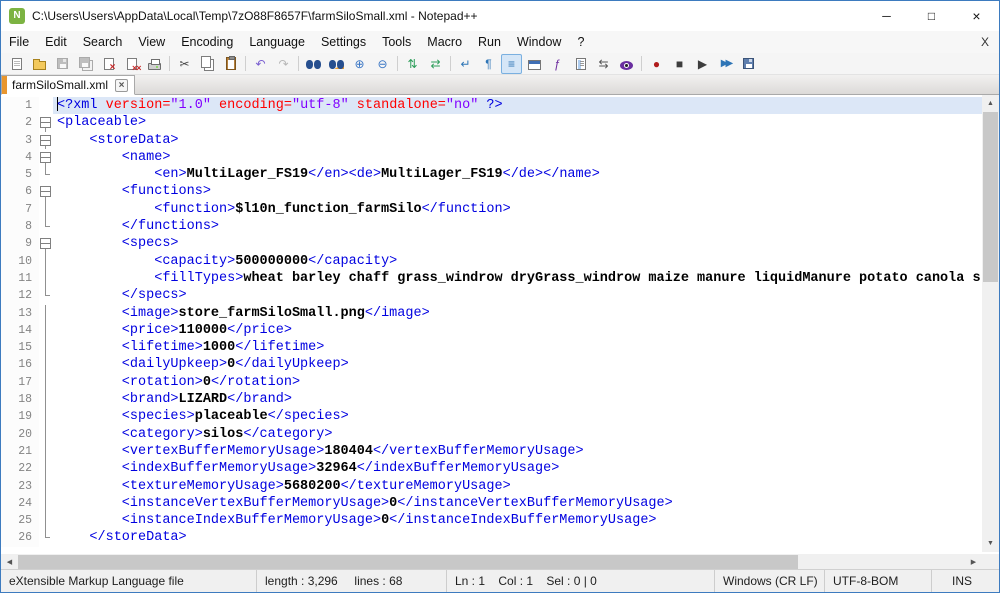 This screenshot has width=1000, height=593. What do you see at coordinates (359, 64) in the screenshot?
I see `zoom-in-button: ⊕` at bounding box center [359, 64].